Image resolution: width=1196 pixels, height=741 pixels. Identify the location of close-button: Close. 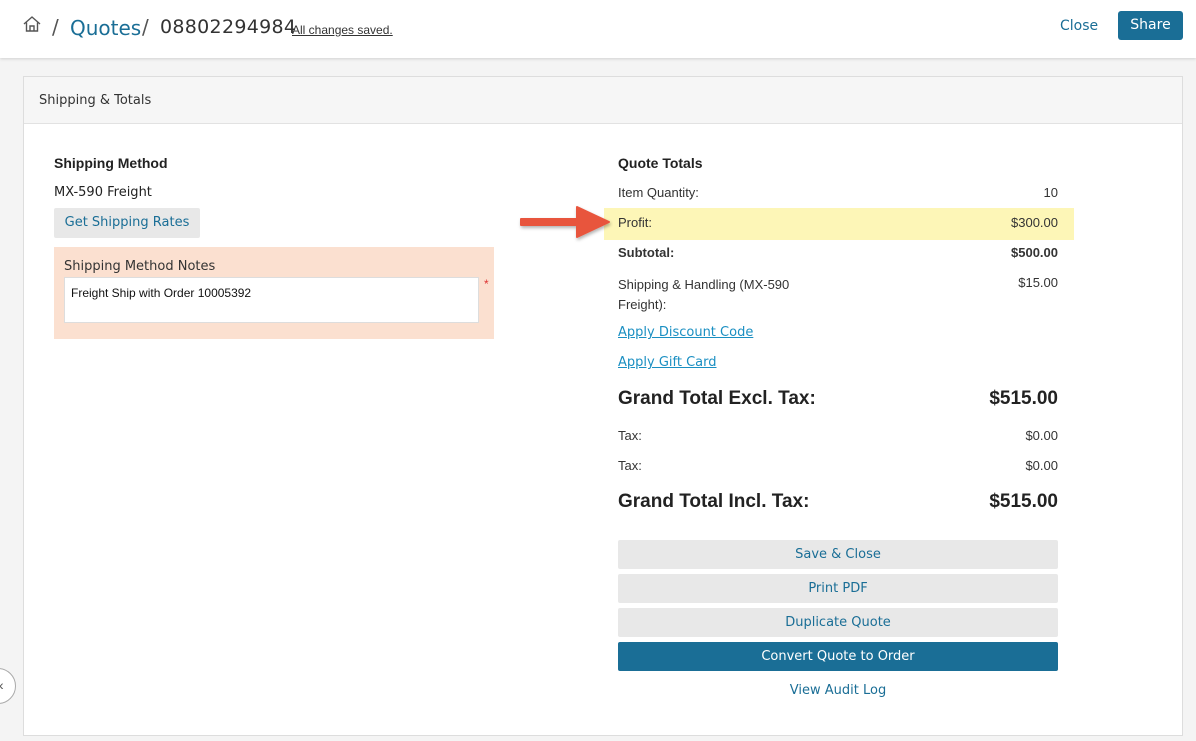
(1079, 26).